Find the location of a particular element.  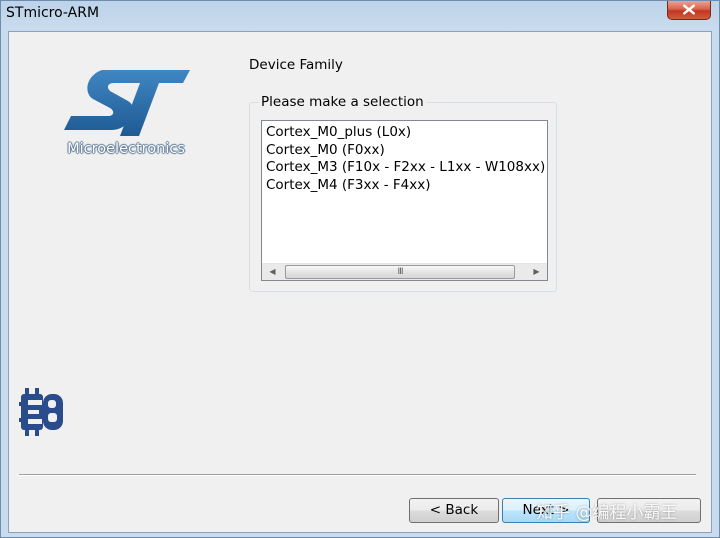

back-button: < Back is located at coordinates (454, 510).